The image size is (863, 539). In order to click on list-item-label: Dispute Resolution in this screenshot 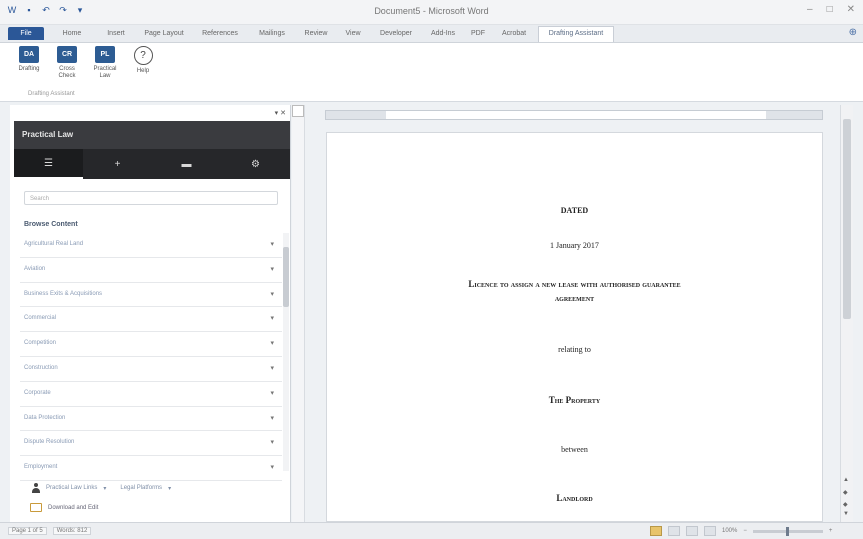, I will do `click(49, 442)`.